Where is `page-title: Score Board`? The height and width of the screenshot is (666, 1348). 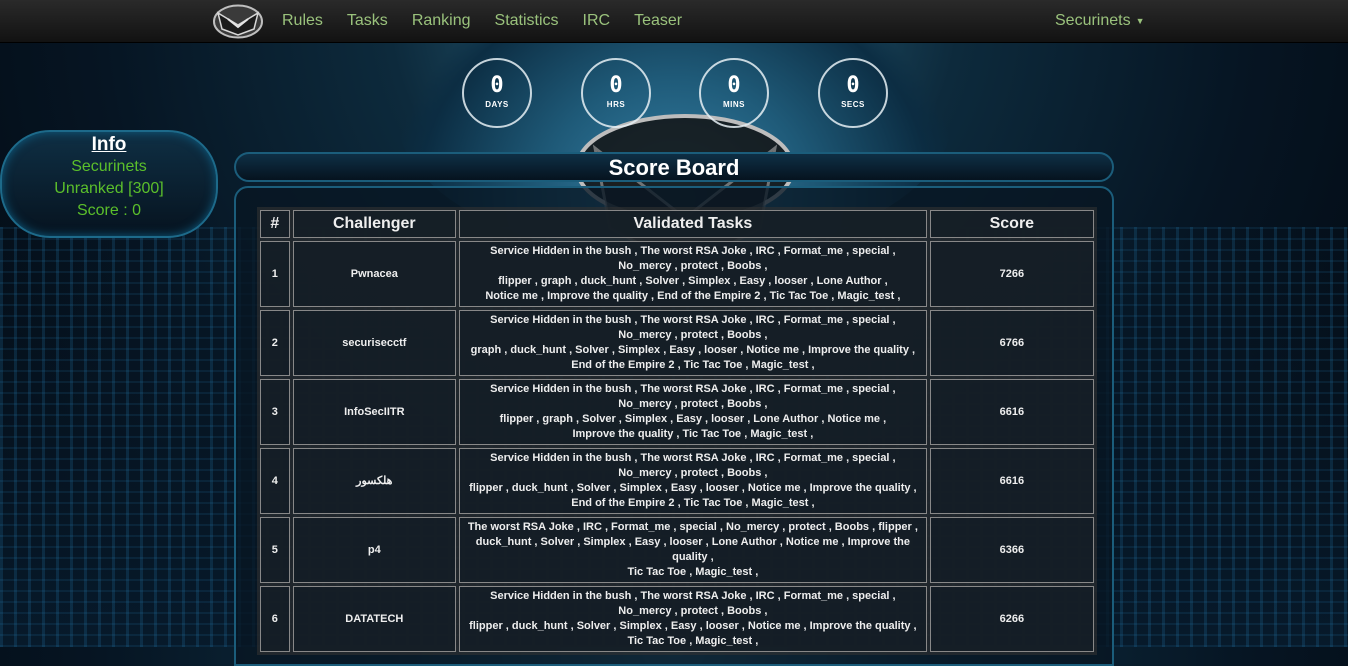 page-title: Score Board is located at coordinates (674, 167).